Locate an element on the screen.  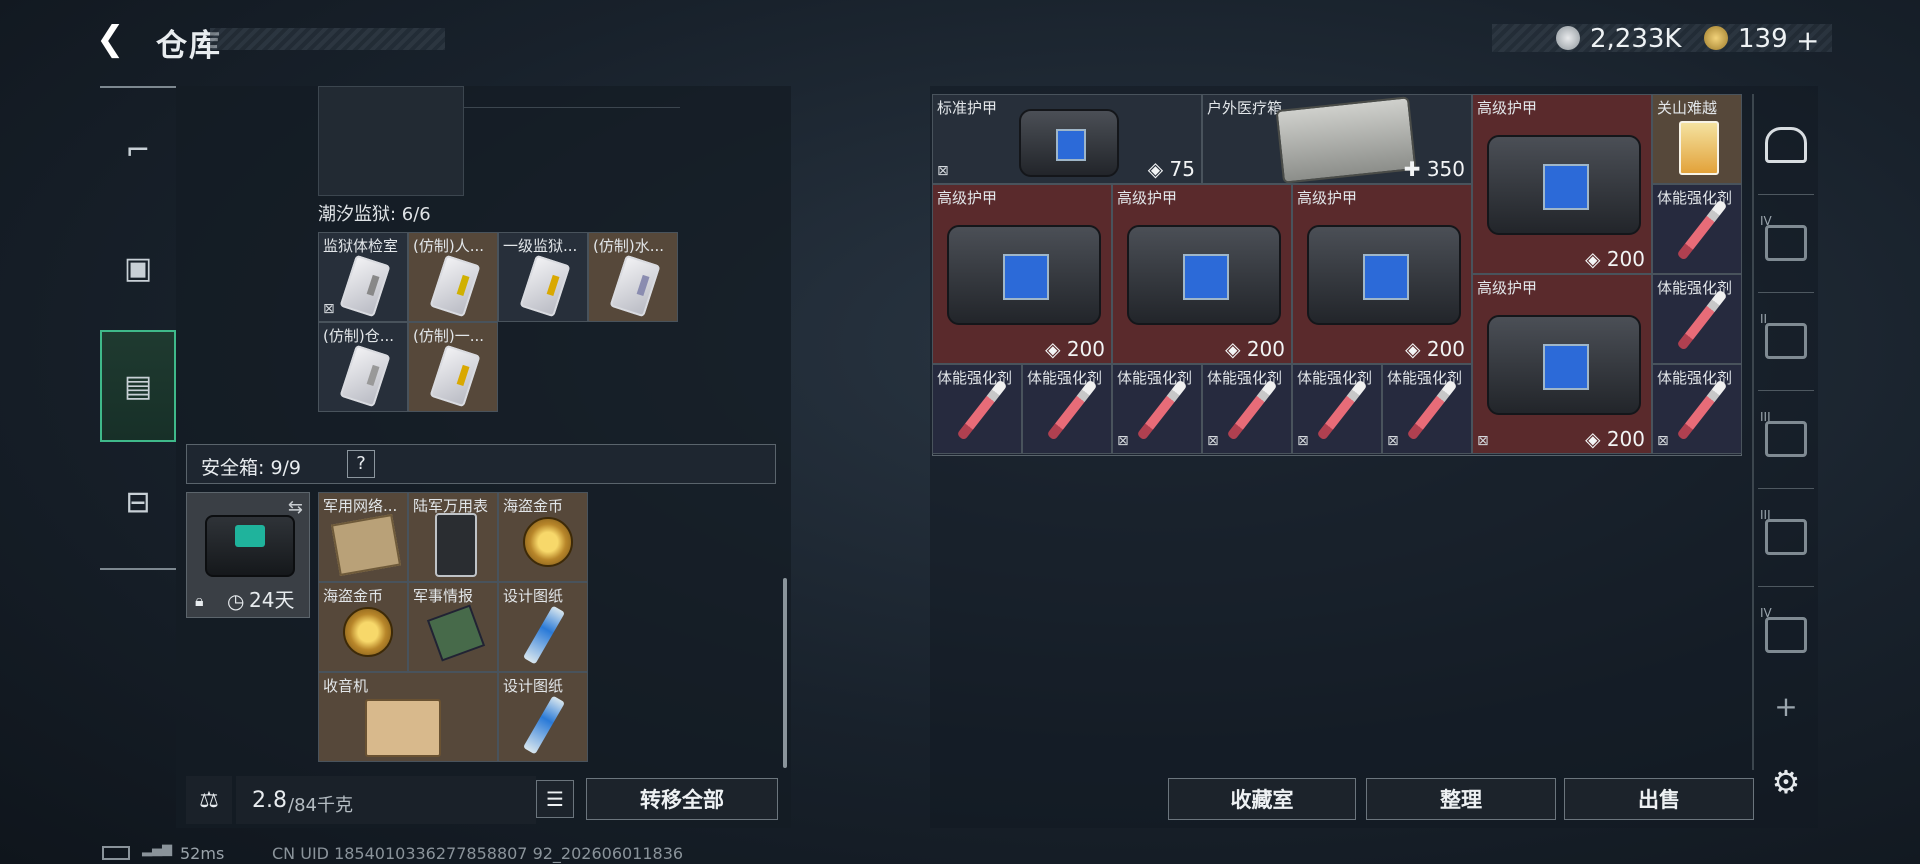
plus-icon: + is located at coordinates (1786, 706).